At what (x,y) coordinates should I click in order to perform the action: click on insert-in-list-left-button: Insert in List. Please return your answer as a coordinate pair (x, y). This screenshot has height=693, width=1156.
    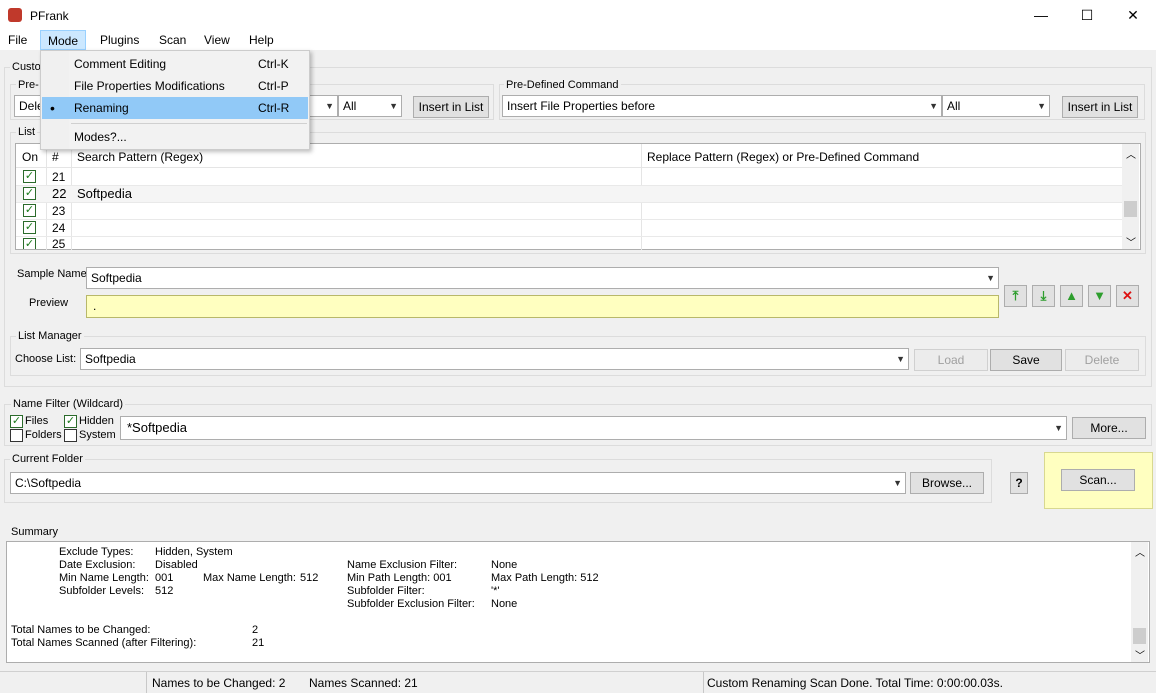
    Looking at the image, I should click on (451, 107).